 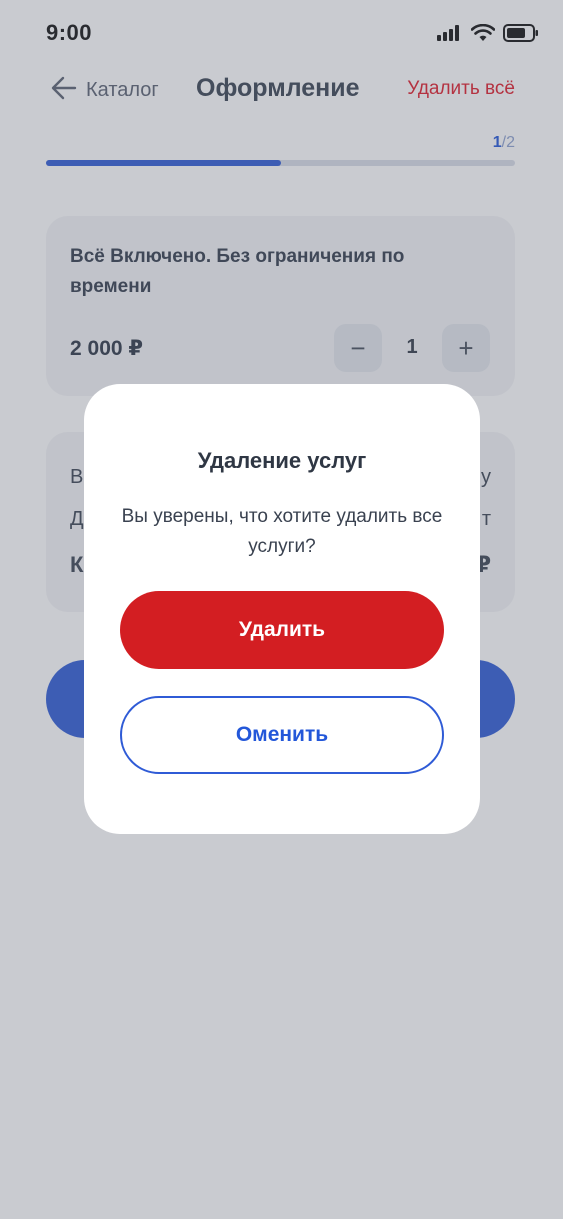 I want to click on dialog-title: Удаление услуг, so click(x=282, y=460).